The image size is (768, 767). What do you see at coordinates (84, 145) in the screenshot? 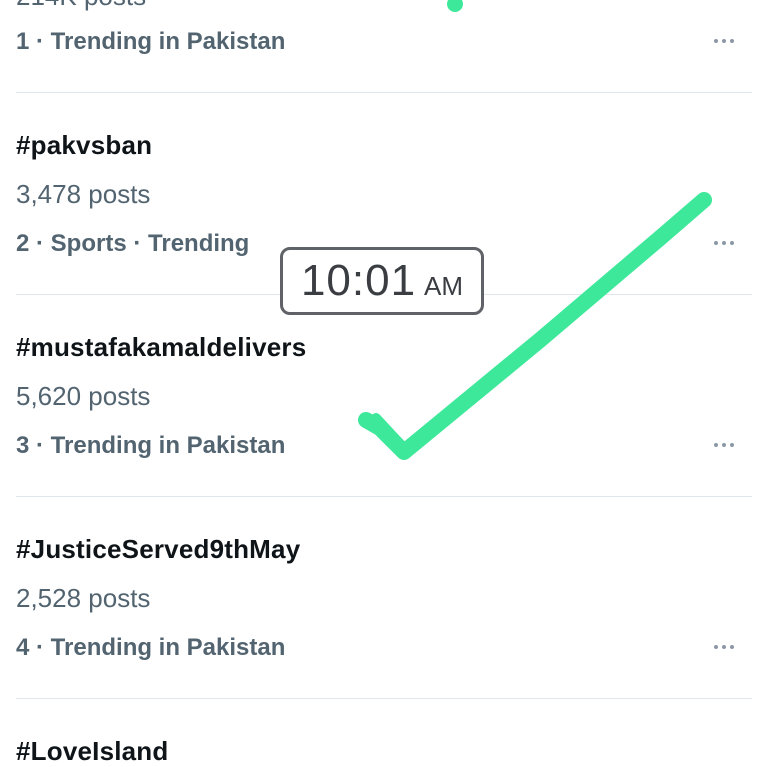
I see `trend-title: #pakvsban` at bounding box center [84, 145].